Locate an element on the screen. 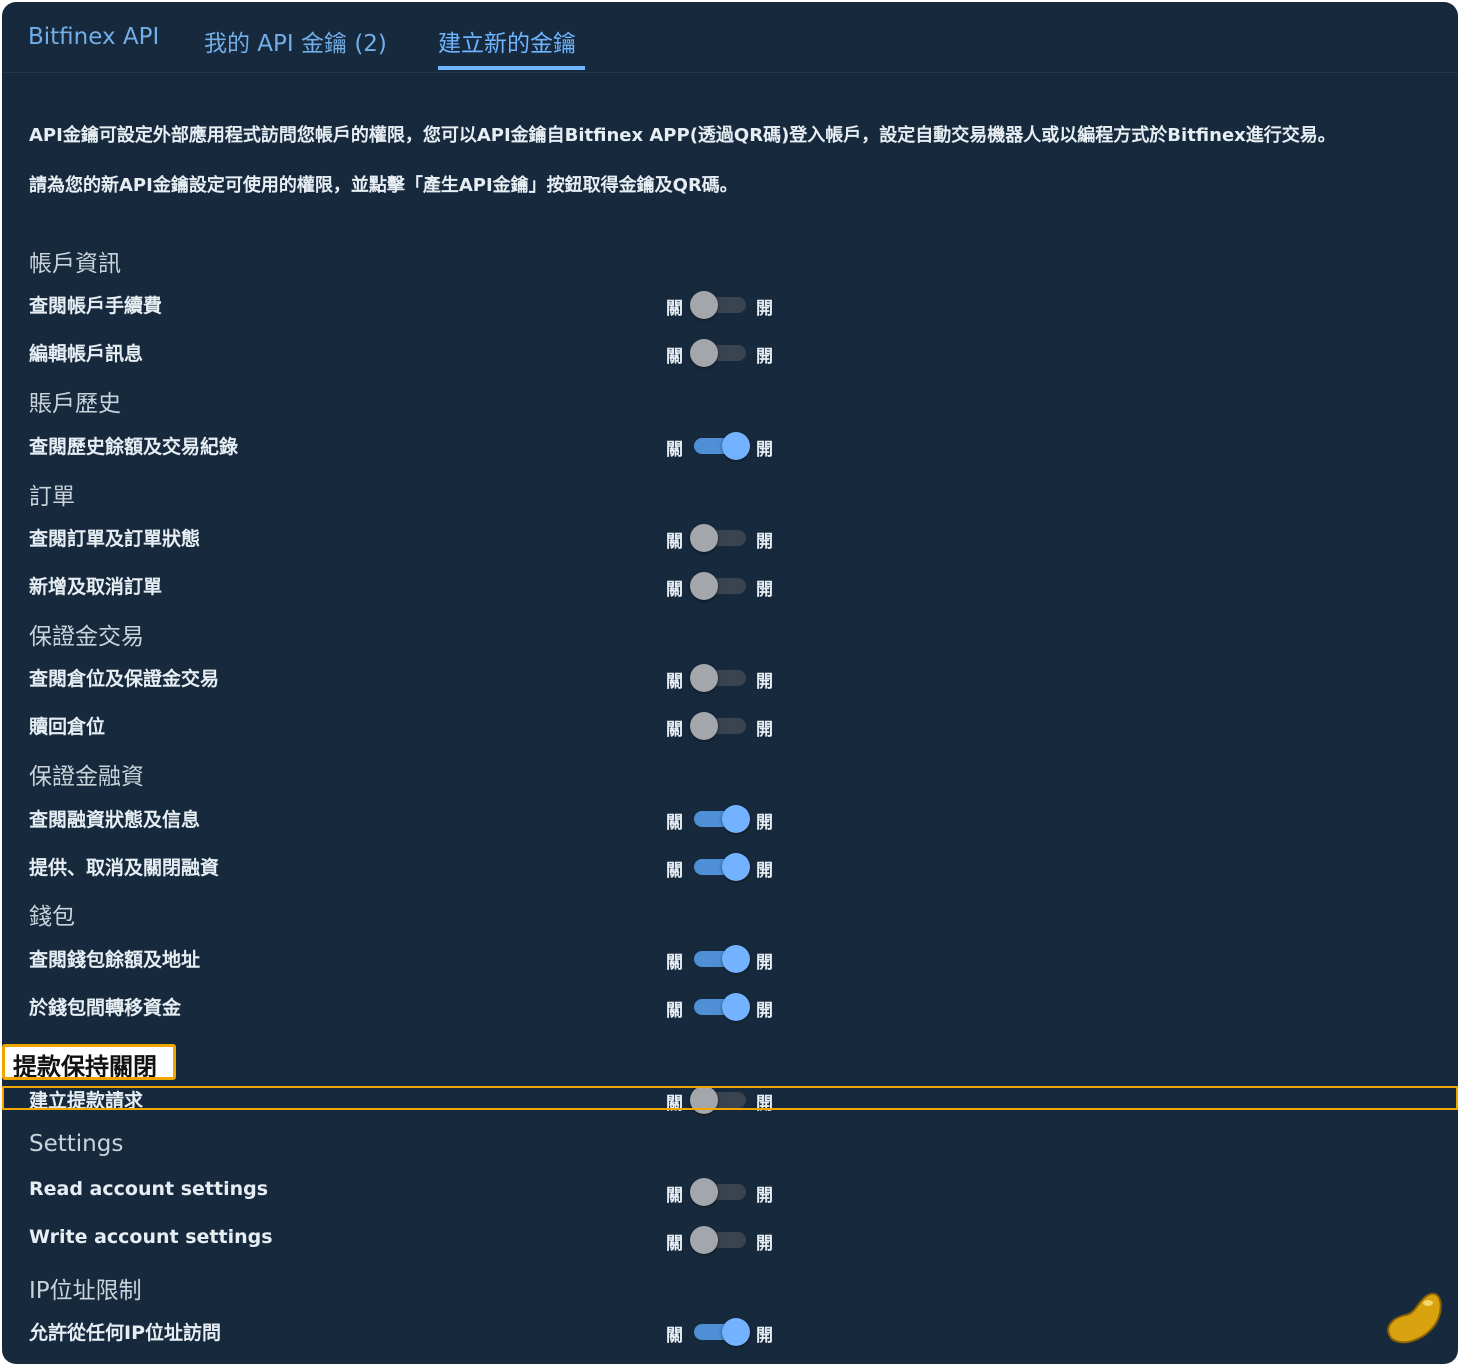 The image size is (1460, 1366). permission-label: 編輯帳戶訊息 is located at coordinates (86, 354).